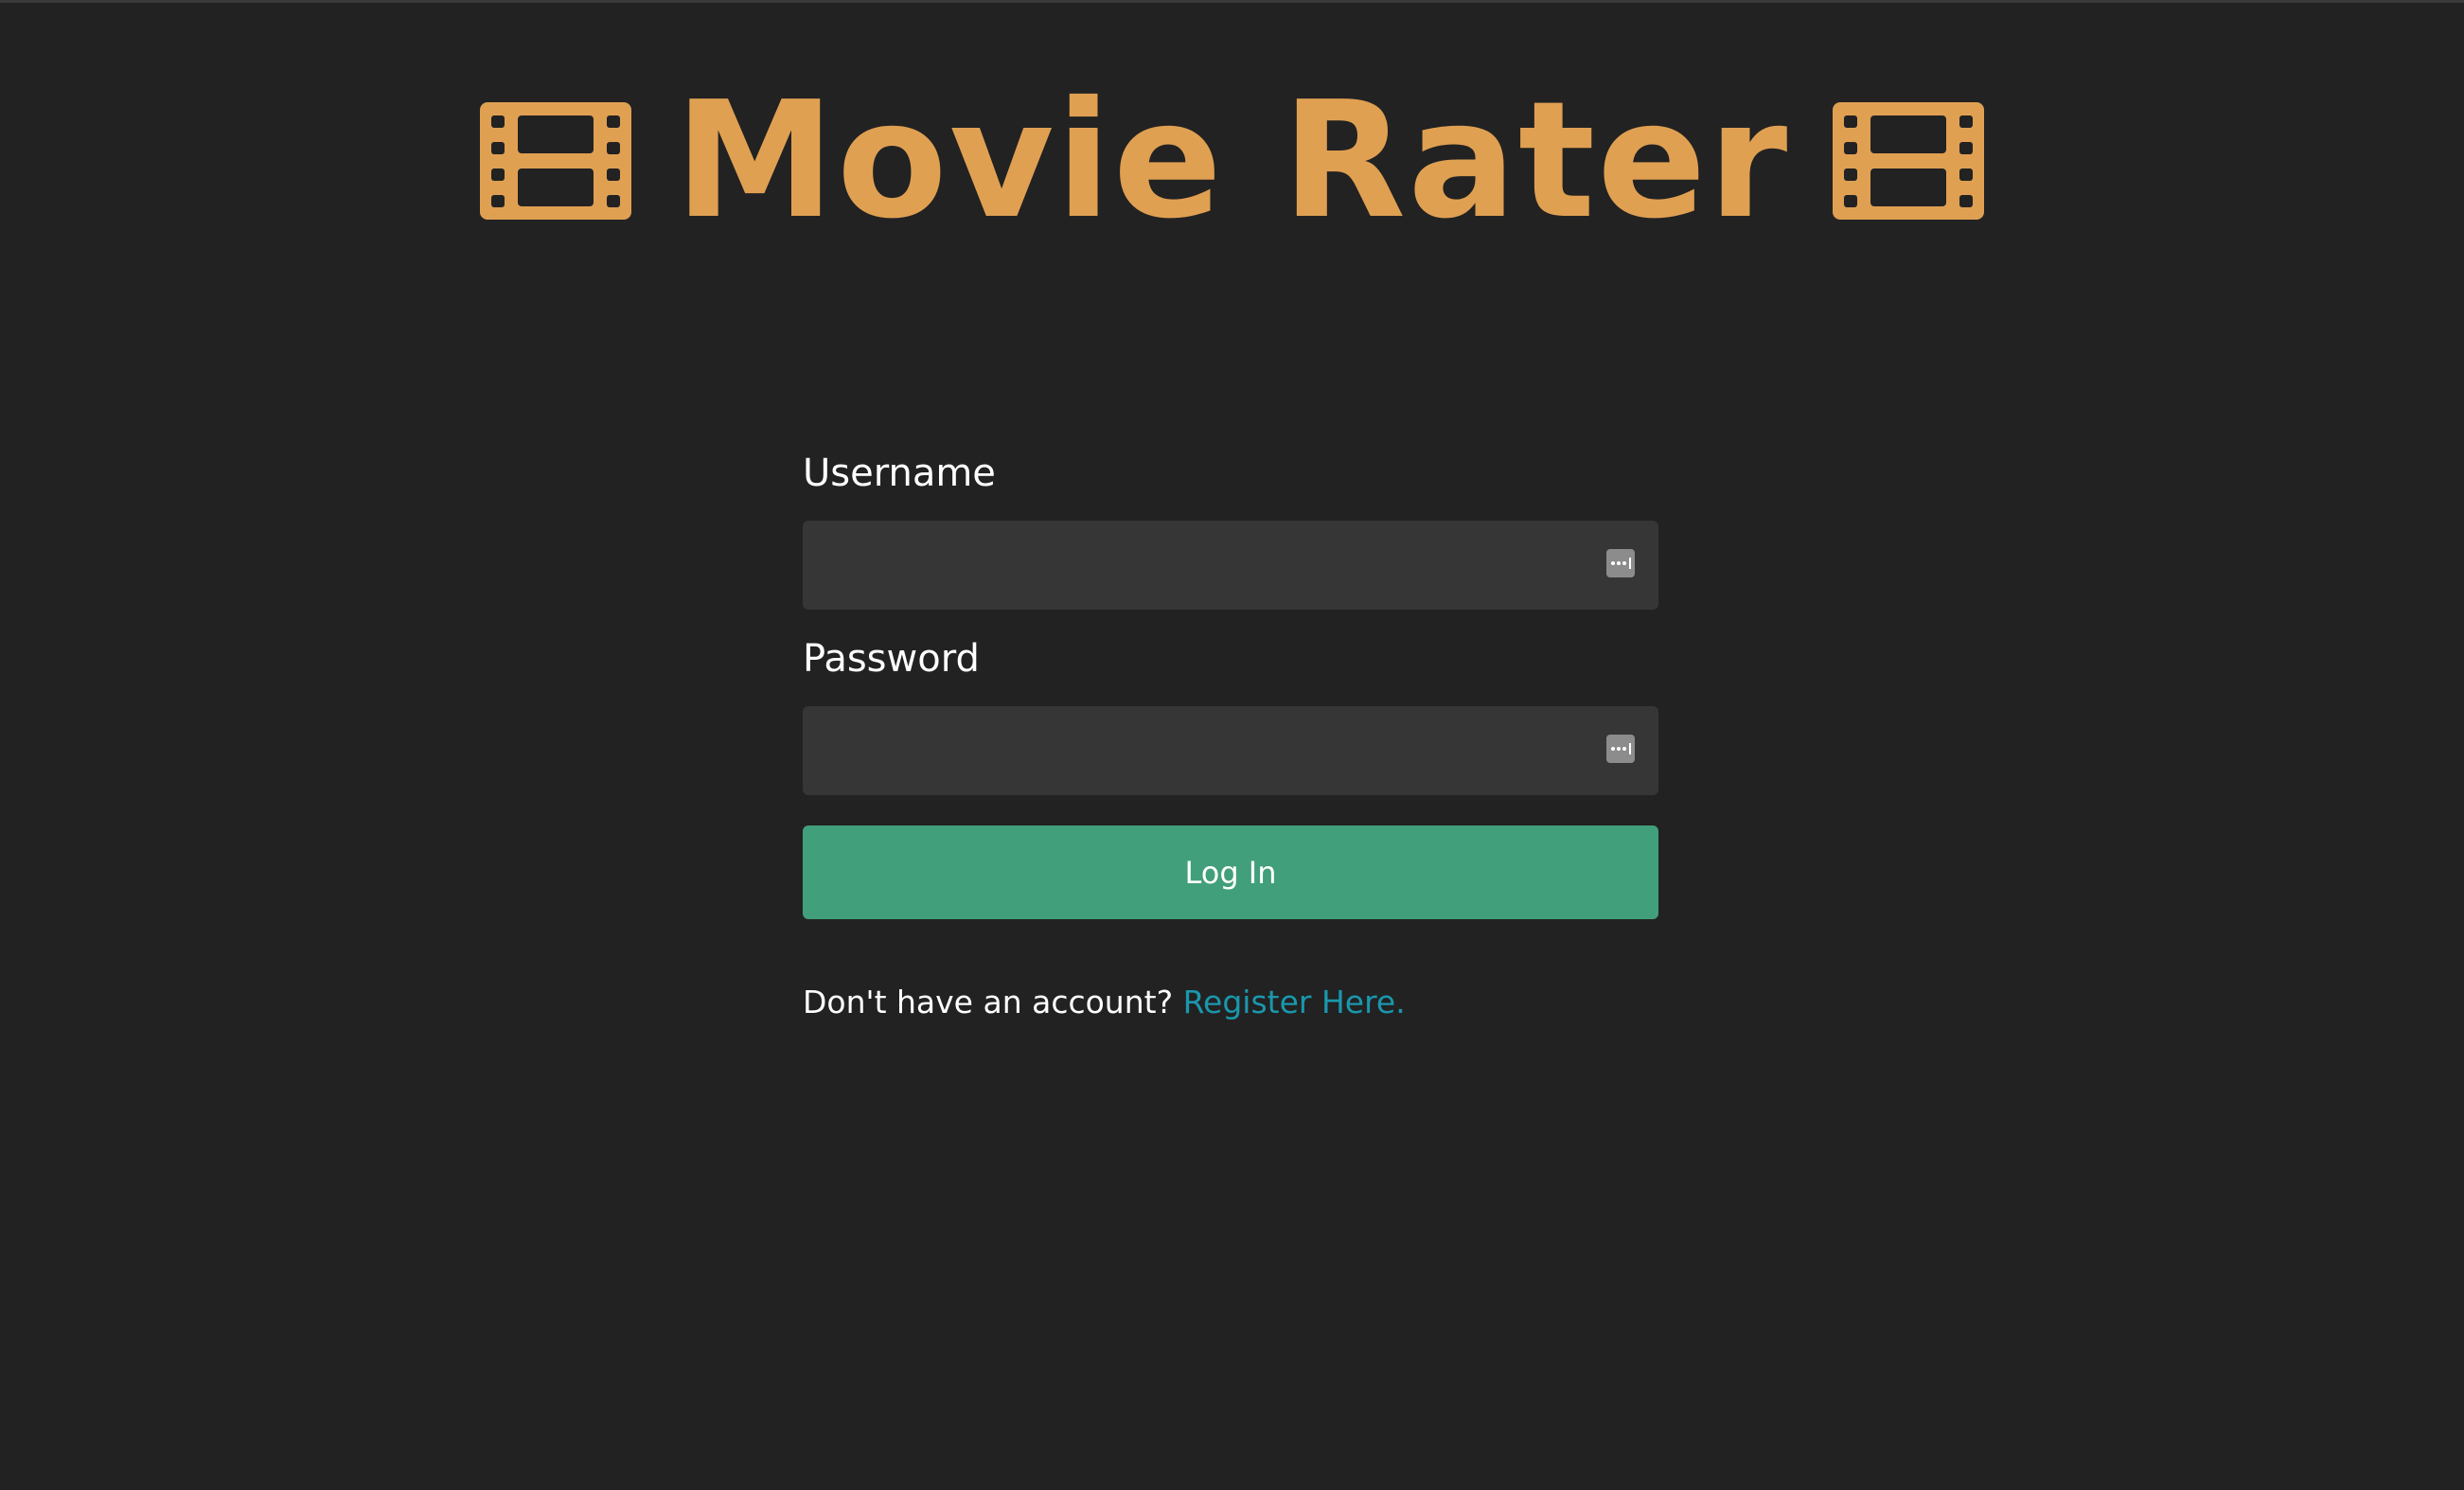  I want to click on app-header: Movie Rater, so click(1232, 161).